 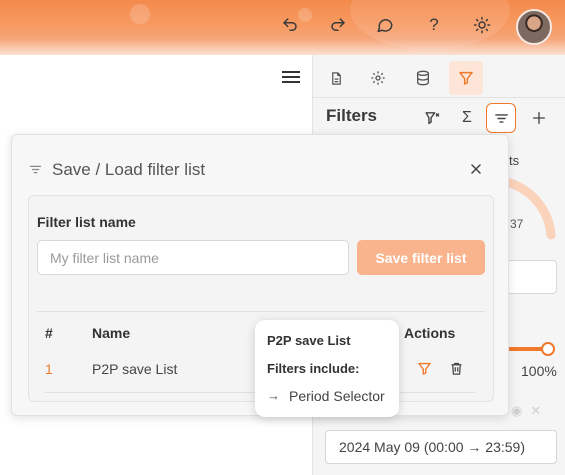 I want to click on tooltip-subtitle: Filters include:, so click(x=313, y=368).